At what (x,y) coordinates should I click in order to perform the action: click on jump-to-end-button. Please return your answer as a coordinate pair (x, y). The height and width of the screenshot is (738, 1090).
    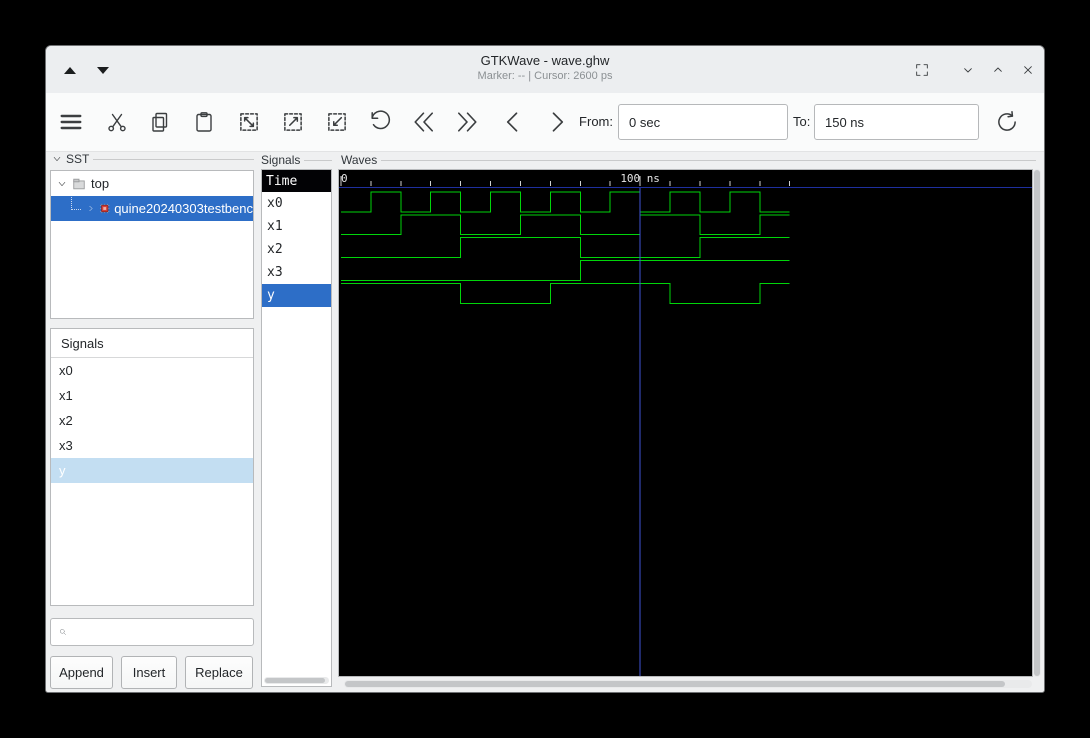
    Looking at the image, I should click on (467, 122).